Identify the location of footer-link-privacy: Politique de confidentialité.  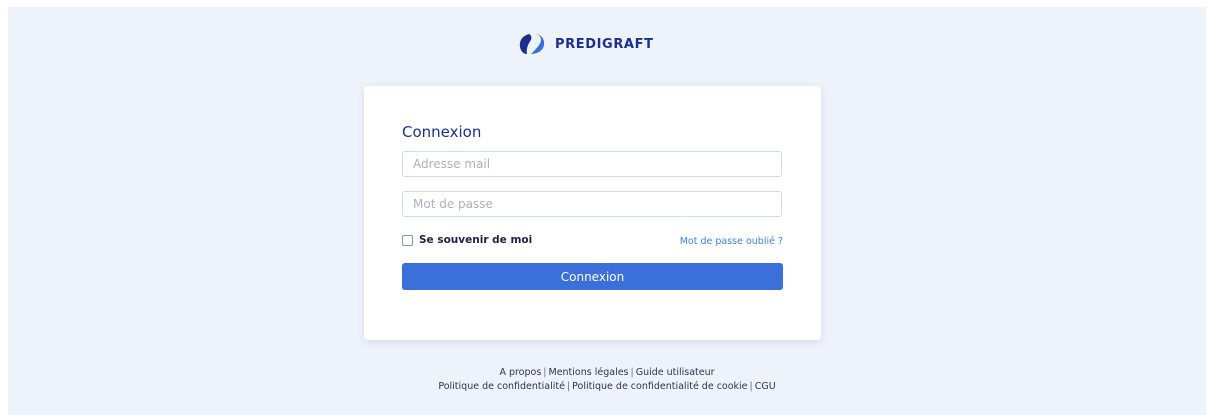
(501, 386).